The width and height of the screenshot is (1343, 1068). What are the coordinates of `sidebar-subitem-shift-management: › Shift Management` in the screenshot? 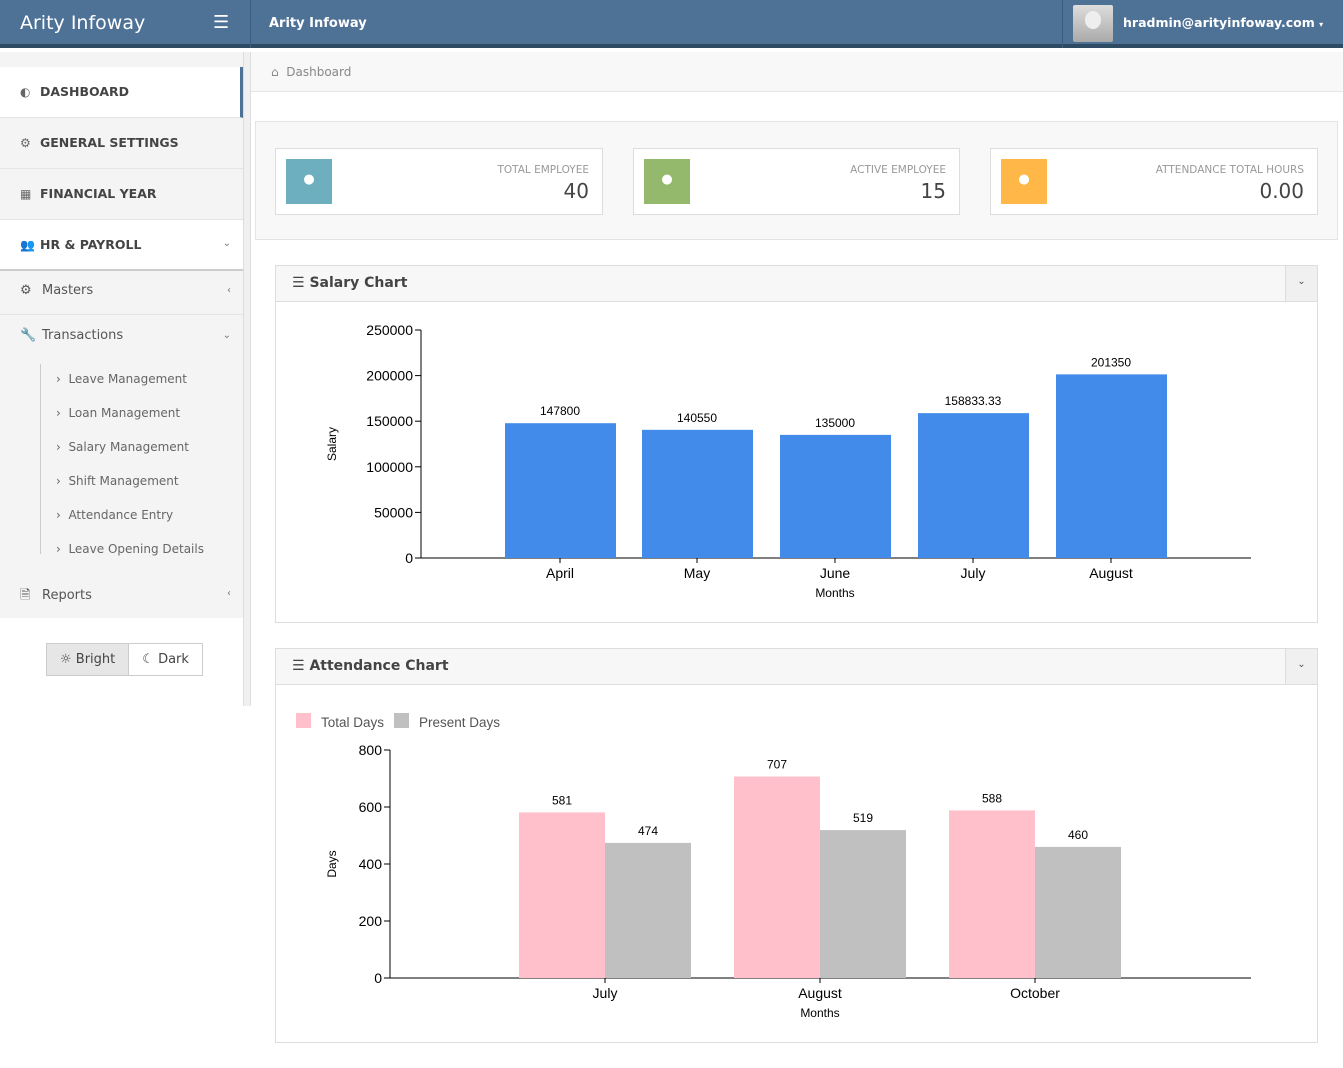 It's located at (117, 481).